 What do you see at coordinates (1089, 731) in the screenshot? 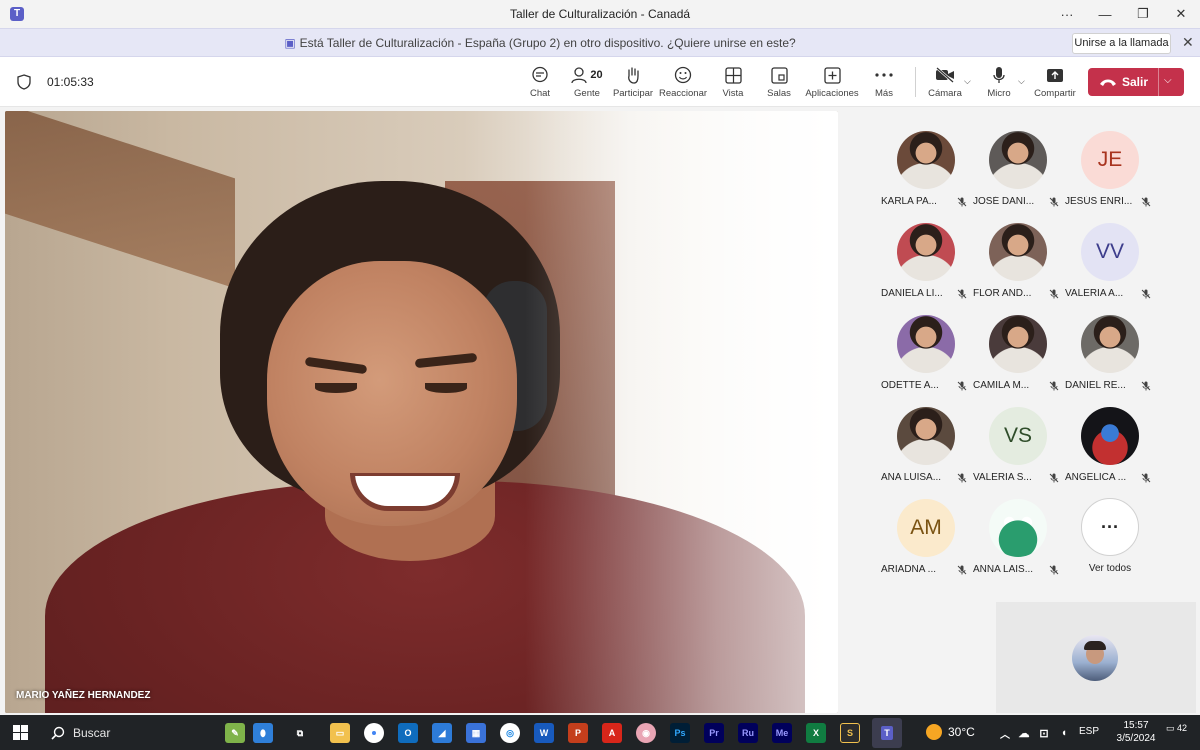
I see `input-language: ESP` at bounding box center [1089, 731].